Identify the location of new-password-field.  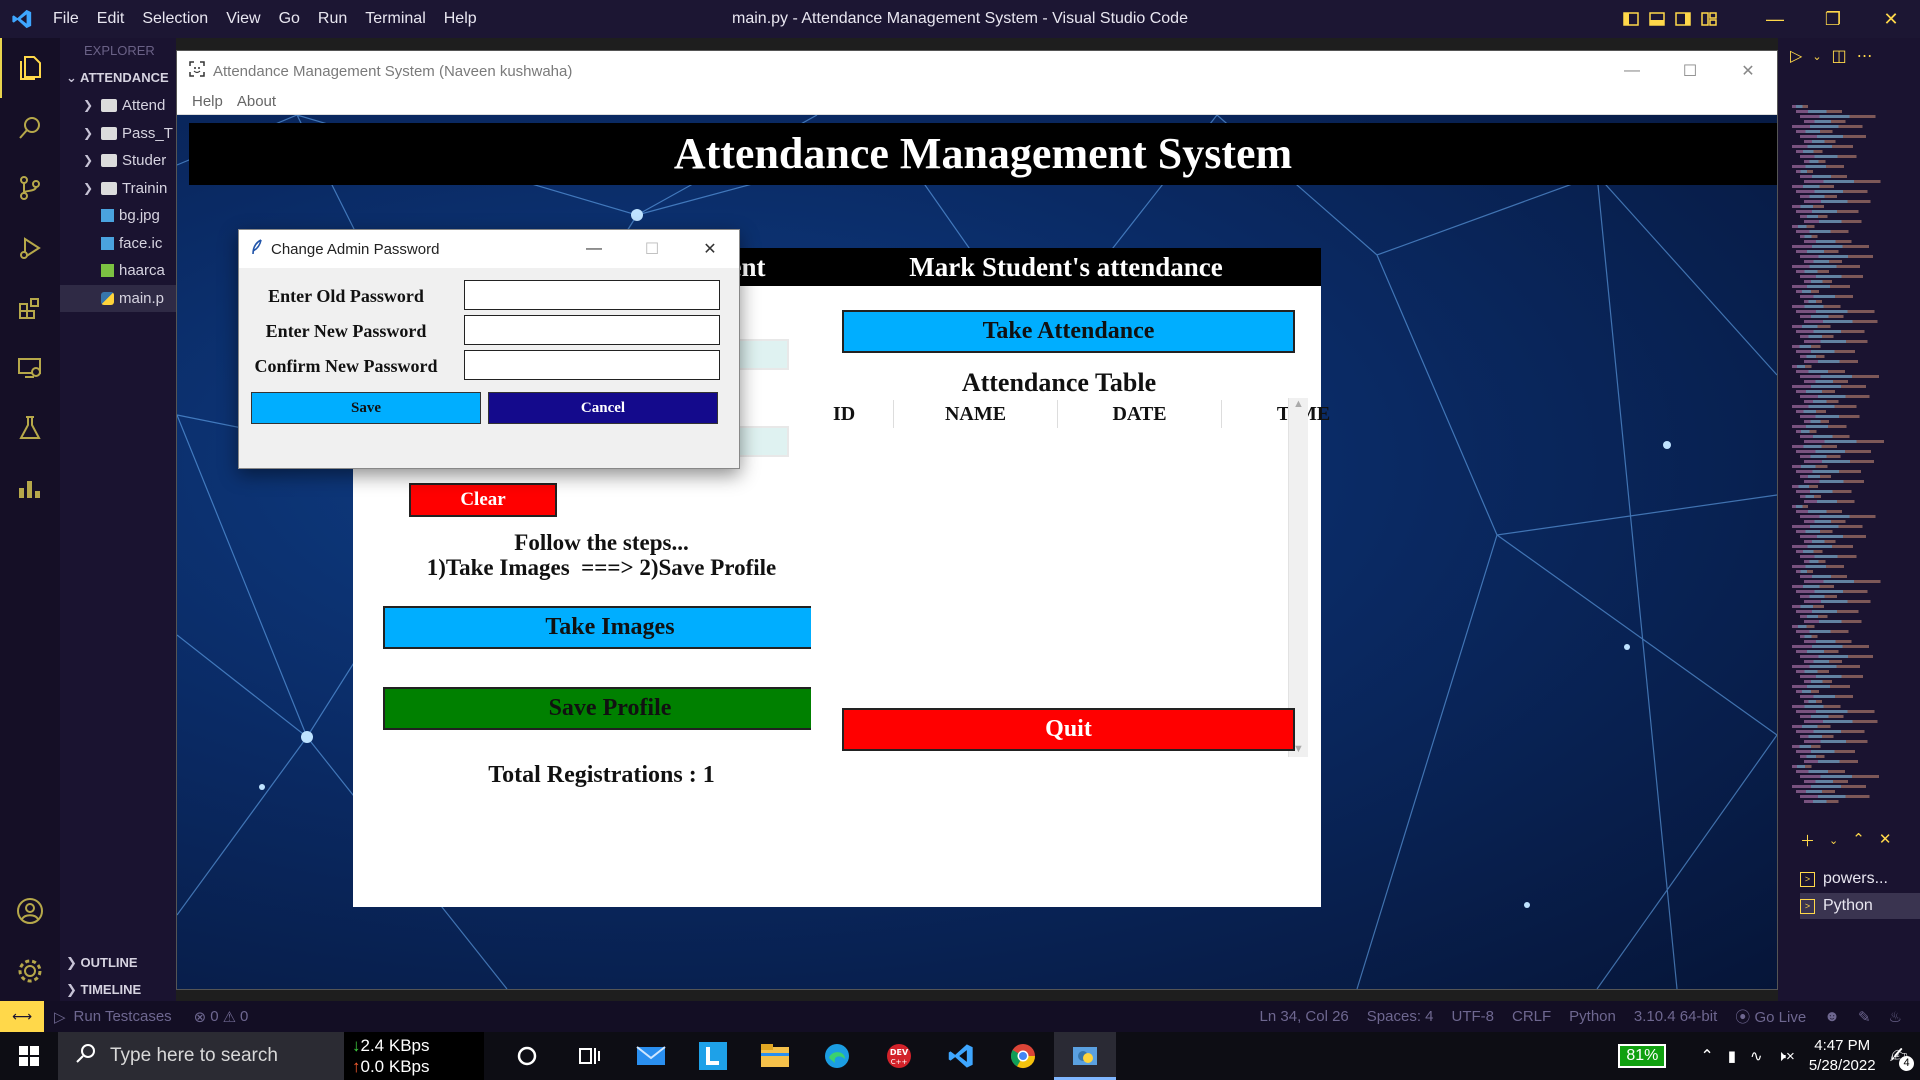
(592, 330).